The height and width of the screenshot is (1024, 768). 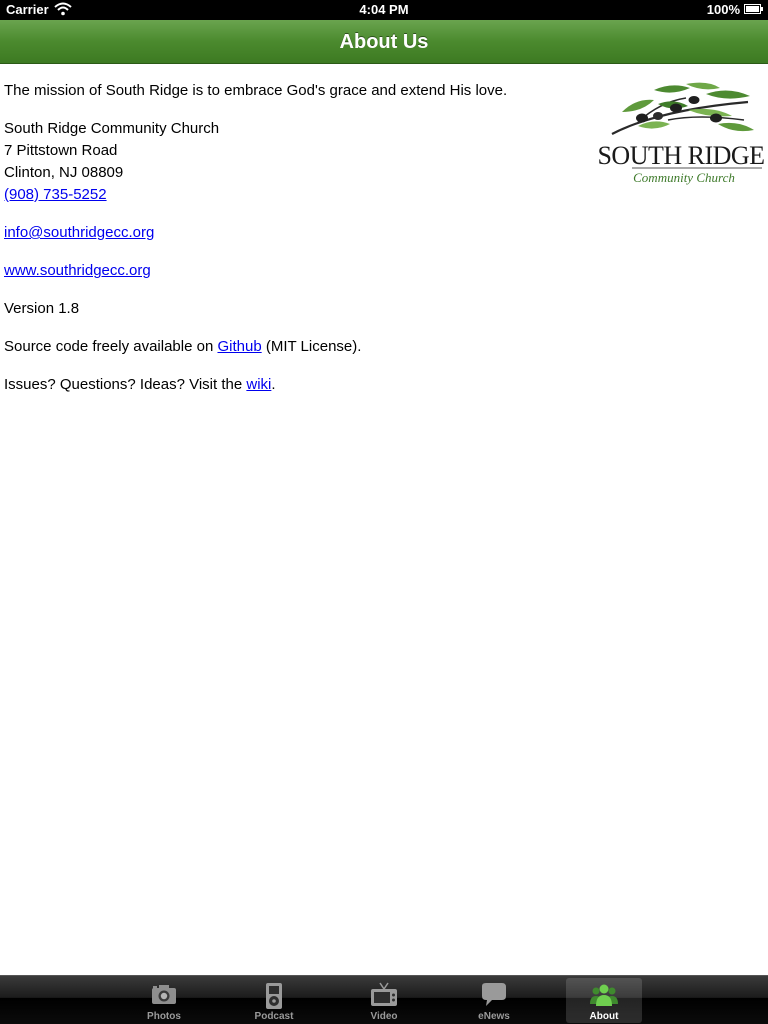 I want to click on version-text: Version 1.8, so click(x=42, y=308).